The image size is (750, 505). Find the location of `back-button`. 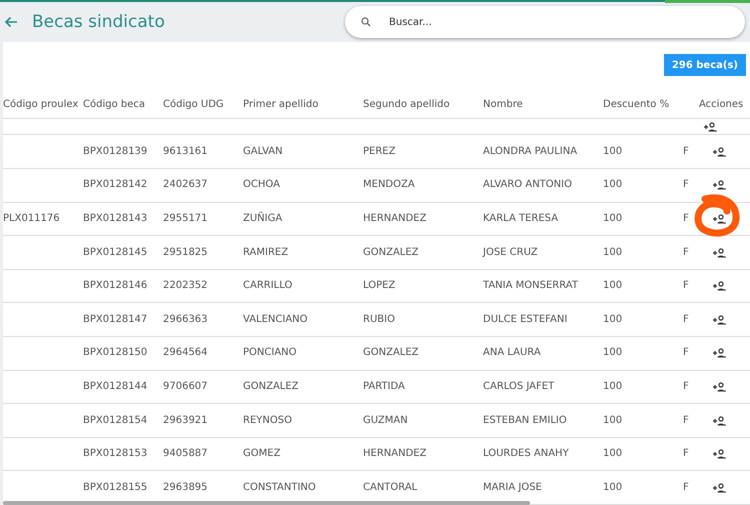

back-button is located at coordinates (11, 22).